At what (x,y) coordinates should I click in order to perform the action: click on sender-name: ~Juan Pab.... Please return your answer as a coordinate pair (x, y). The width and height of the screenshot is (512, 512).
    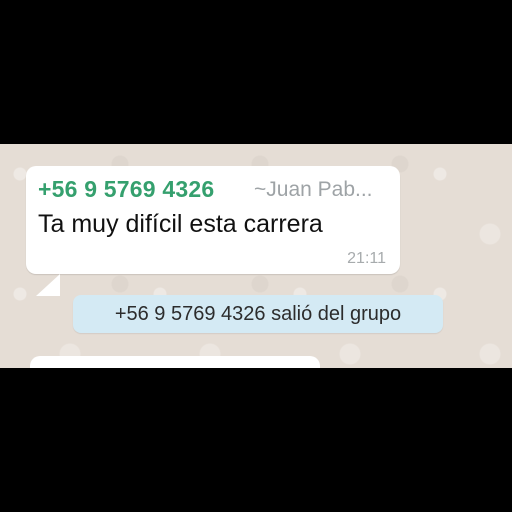
    Looking at the image, I should click on (313, 190).